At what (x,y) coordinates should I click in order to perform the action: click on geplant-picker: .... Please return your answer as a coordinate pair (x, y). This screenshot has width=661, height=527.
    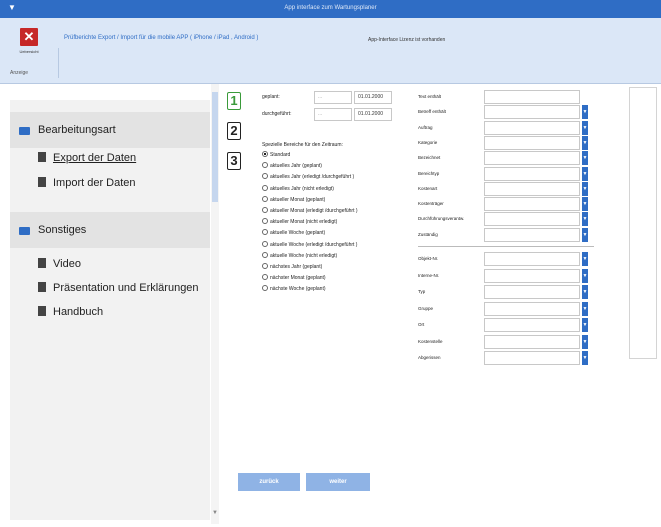
    Looking at the image, I should click on (333, 97).